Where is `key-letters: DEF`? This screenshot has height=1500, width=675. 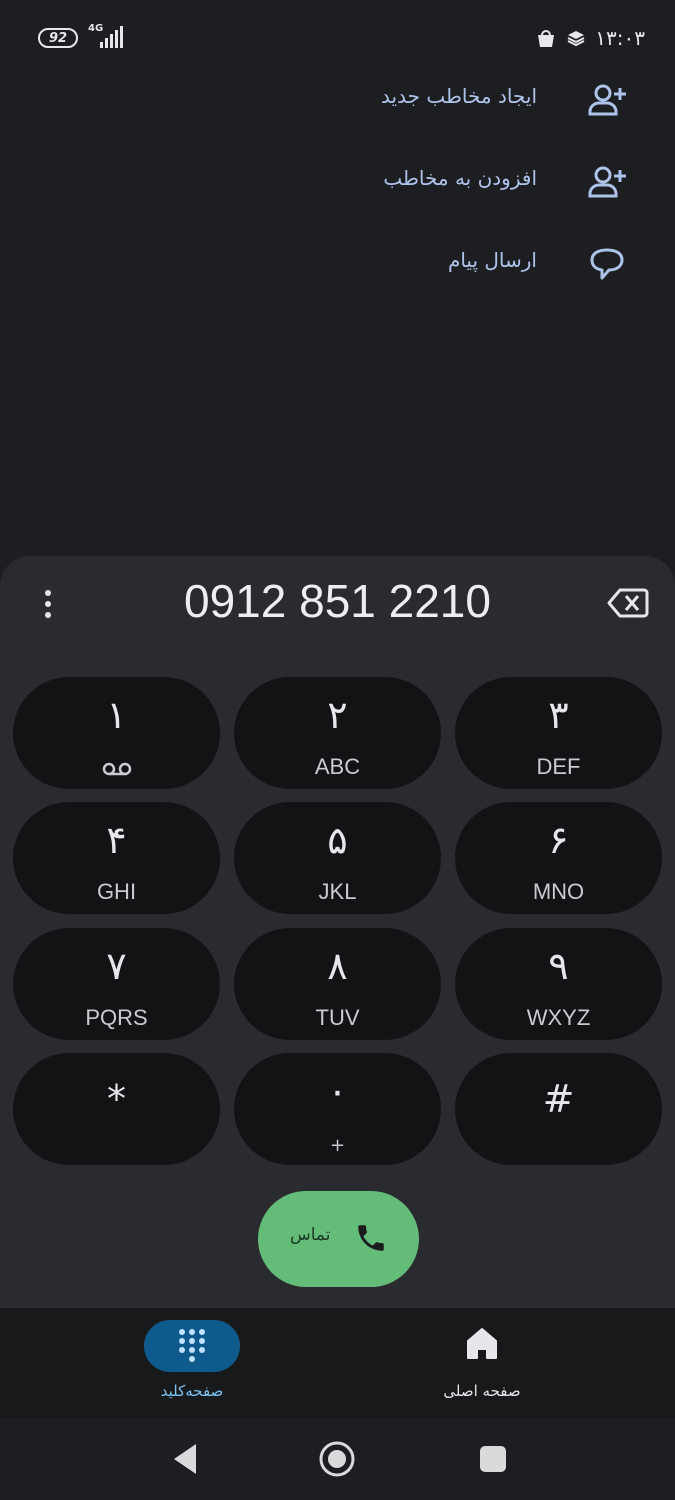 key-letters: DEF is located at coordinates (558, 766).